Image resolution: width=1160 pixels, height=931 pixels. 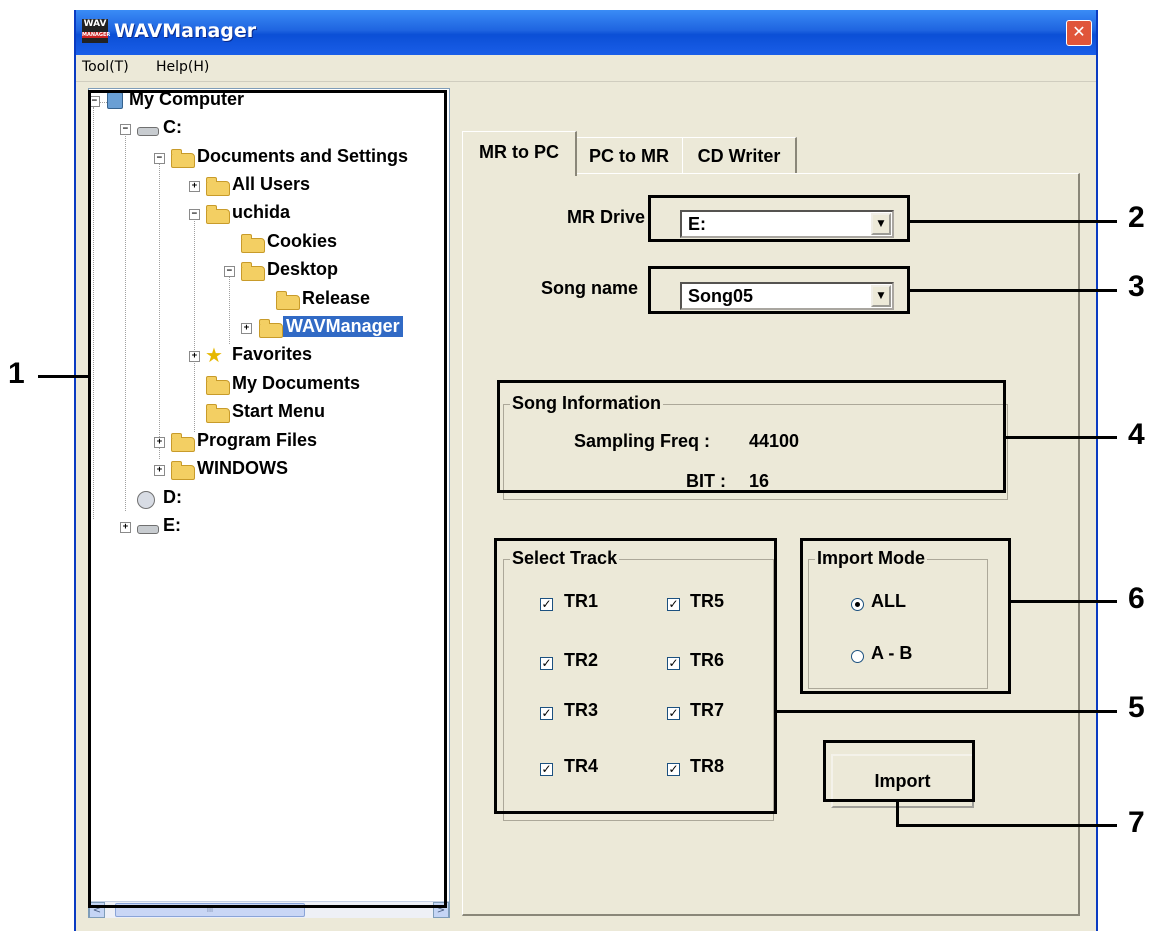 I want to click on callout-7: 7, so click(x=1136, y=822).